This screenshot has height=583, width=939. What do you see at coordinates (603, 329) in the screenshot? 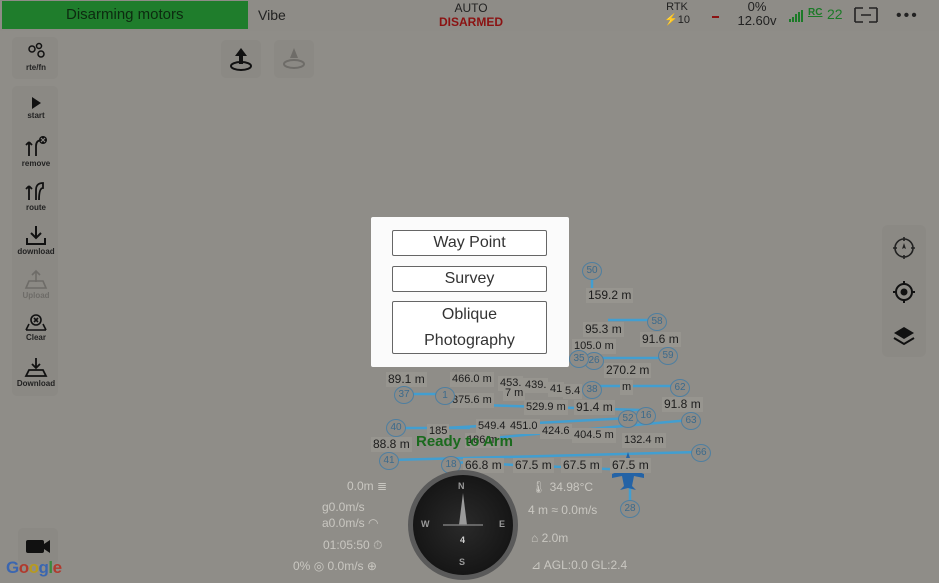
I see `distance-label: 95.3 m` at bounding box center [603, 329].